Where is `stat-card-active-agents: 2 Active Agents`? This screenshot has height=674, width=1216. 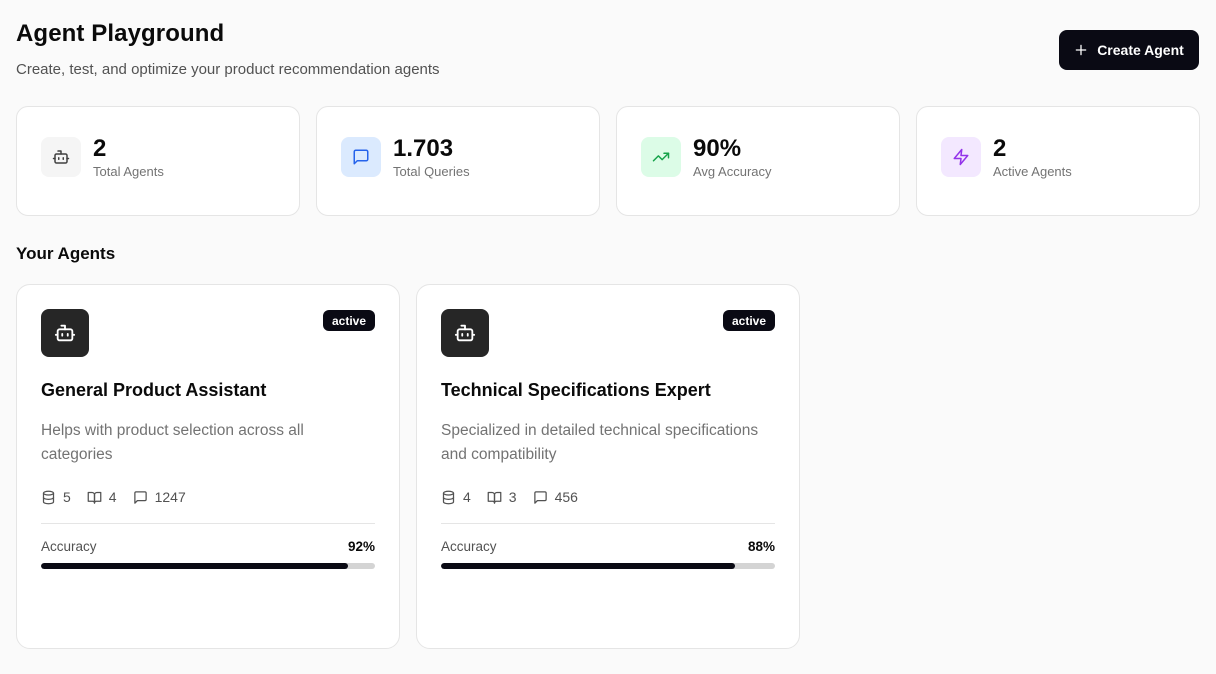
stat-card-active-agents: 2 Active Agents is located at coordinates (1058, 161).